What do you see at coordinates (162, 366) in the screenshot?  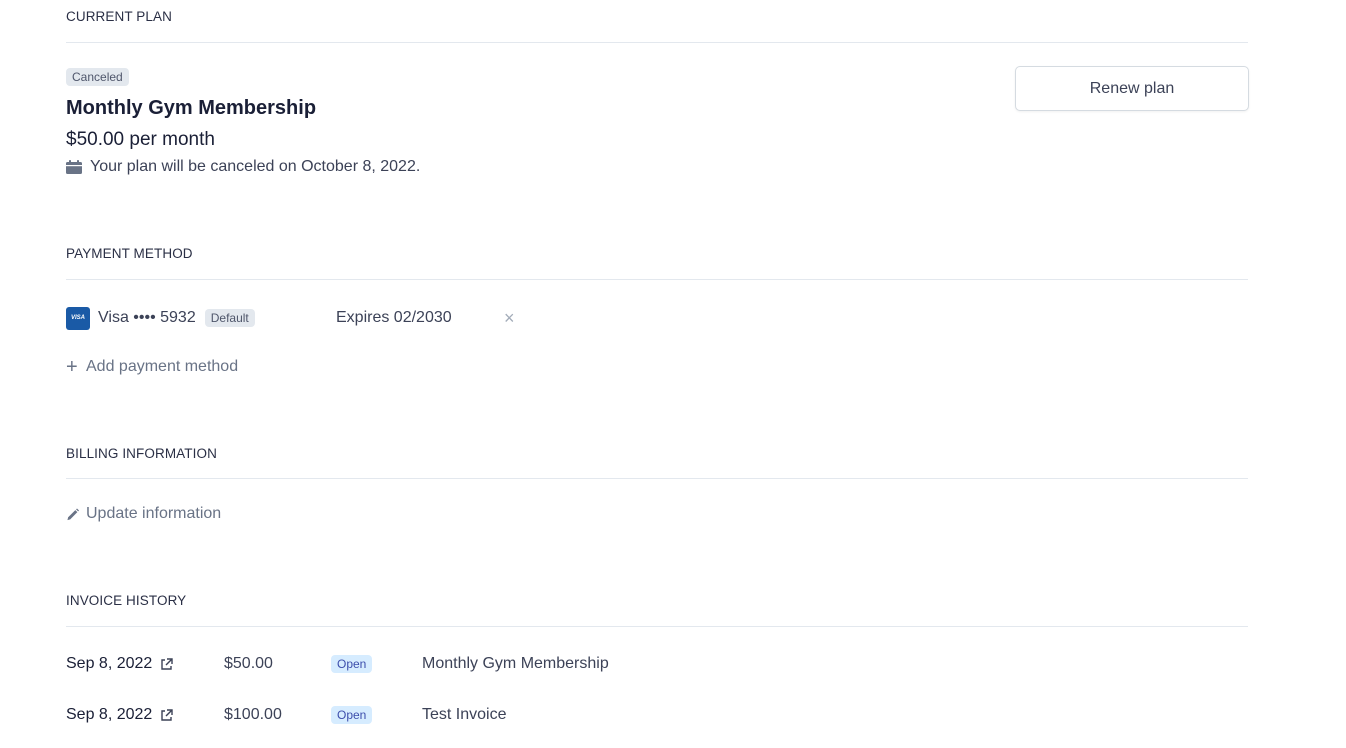 I see `add-payment-method-label: Add payment method` at bounding box center [162, 366].